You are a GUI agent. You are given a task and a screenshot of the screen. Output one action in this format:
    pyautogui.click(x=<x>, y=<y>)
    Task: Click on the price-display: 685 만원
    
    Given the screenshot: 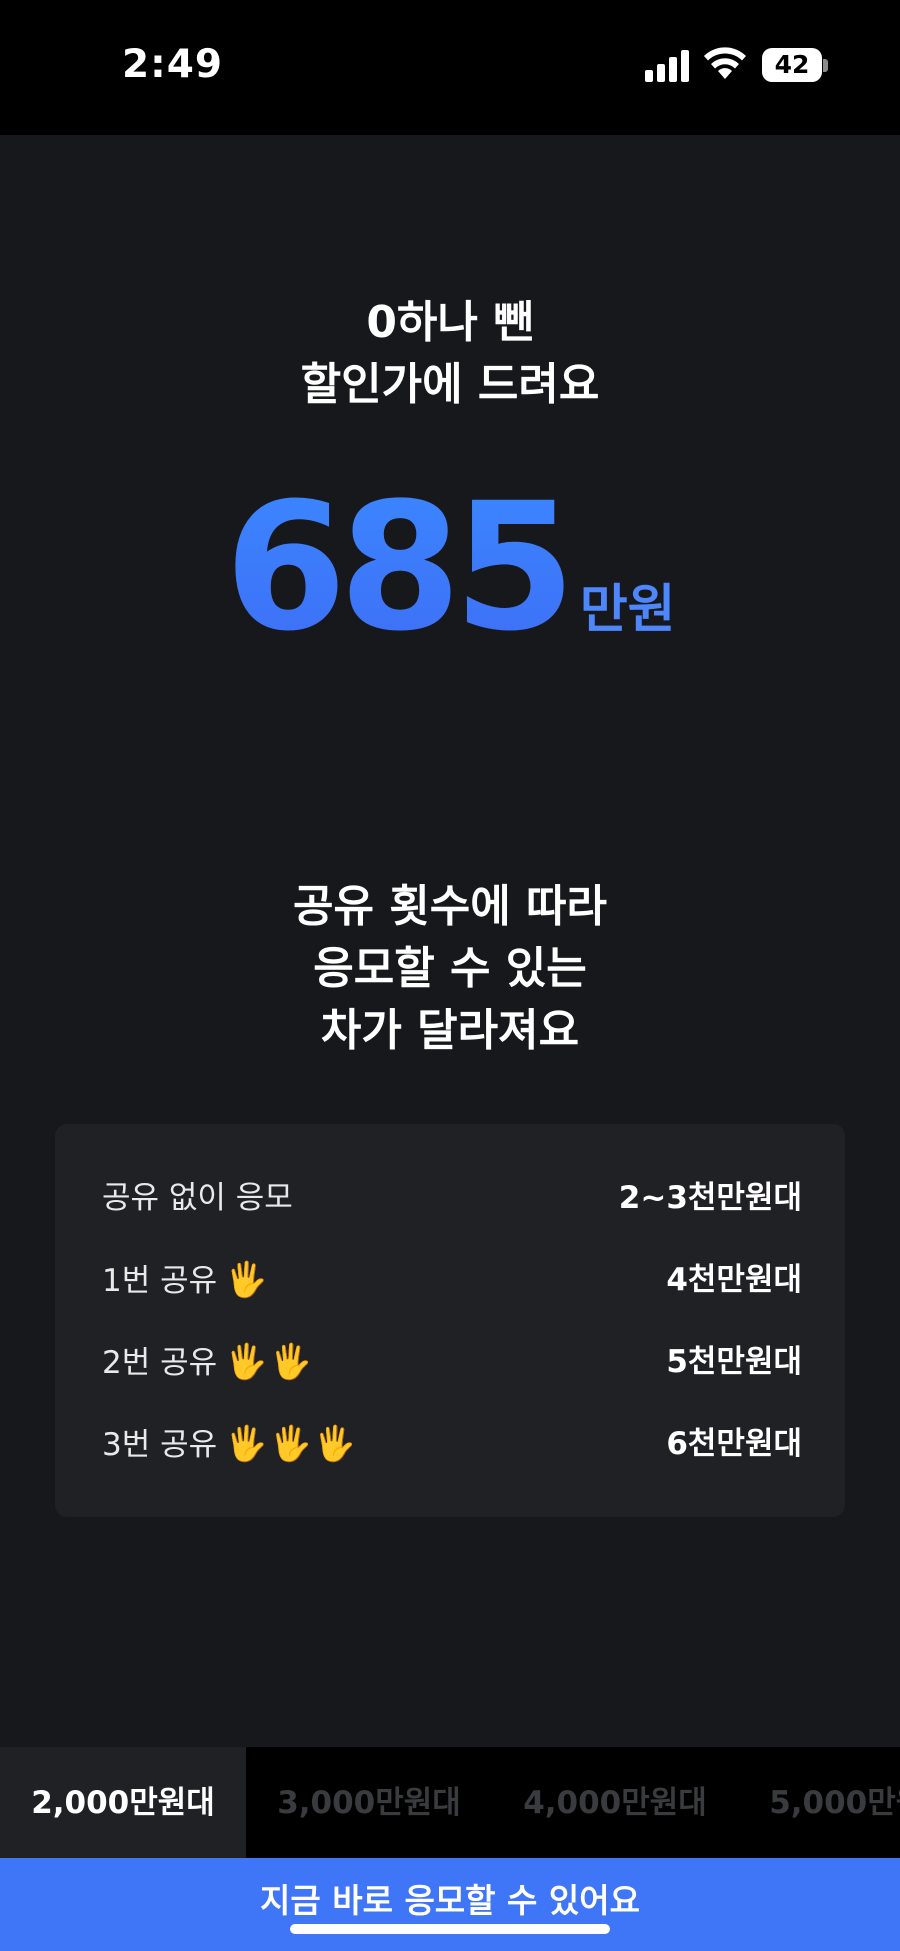 What is the action you would take?
    pyautogui.click(x=450, y=568)
    